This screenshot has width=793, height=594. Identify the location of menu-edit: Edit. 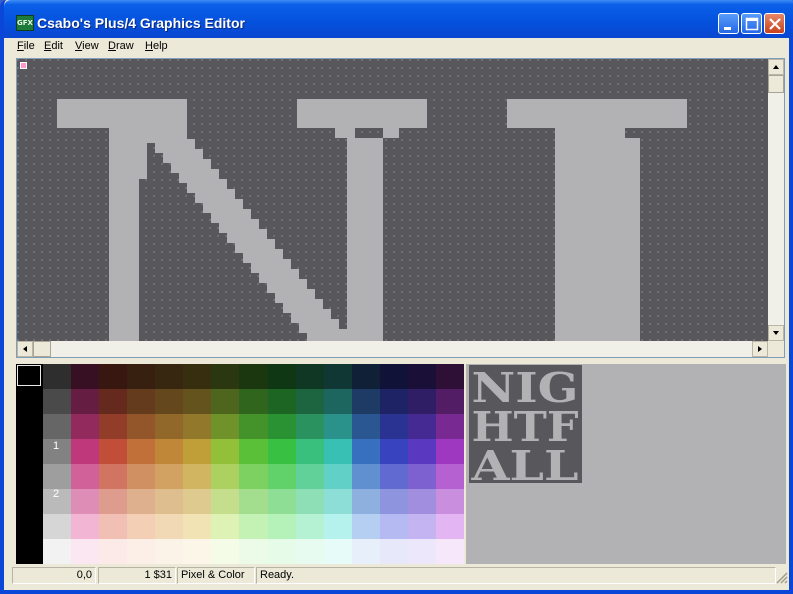
(53, 46).